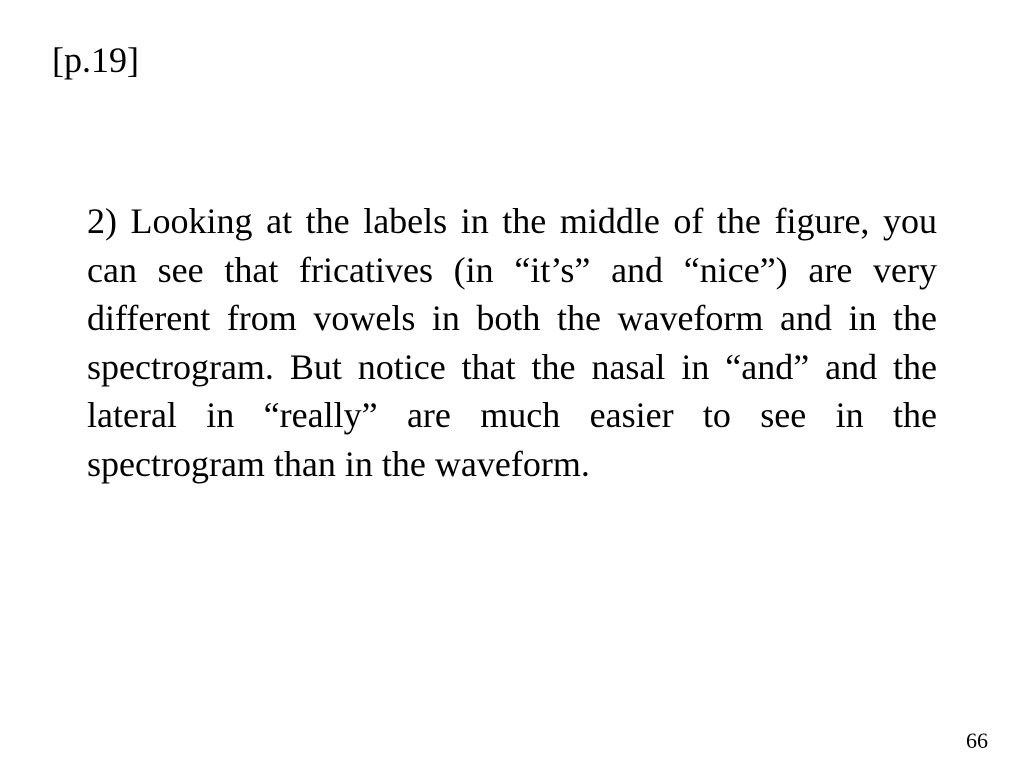  Describe the element at coordinates (977, 740) in the screenshot. I see `page-number: 66` at that location.